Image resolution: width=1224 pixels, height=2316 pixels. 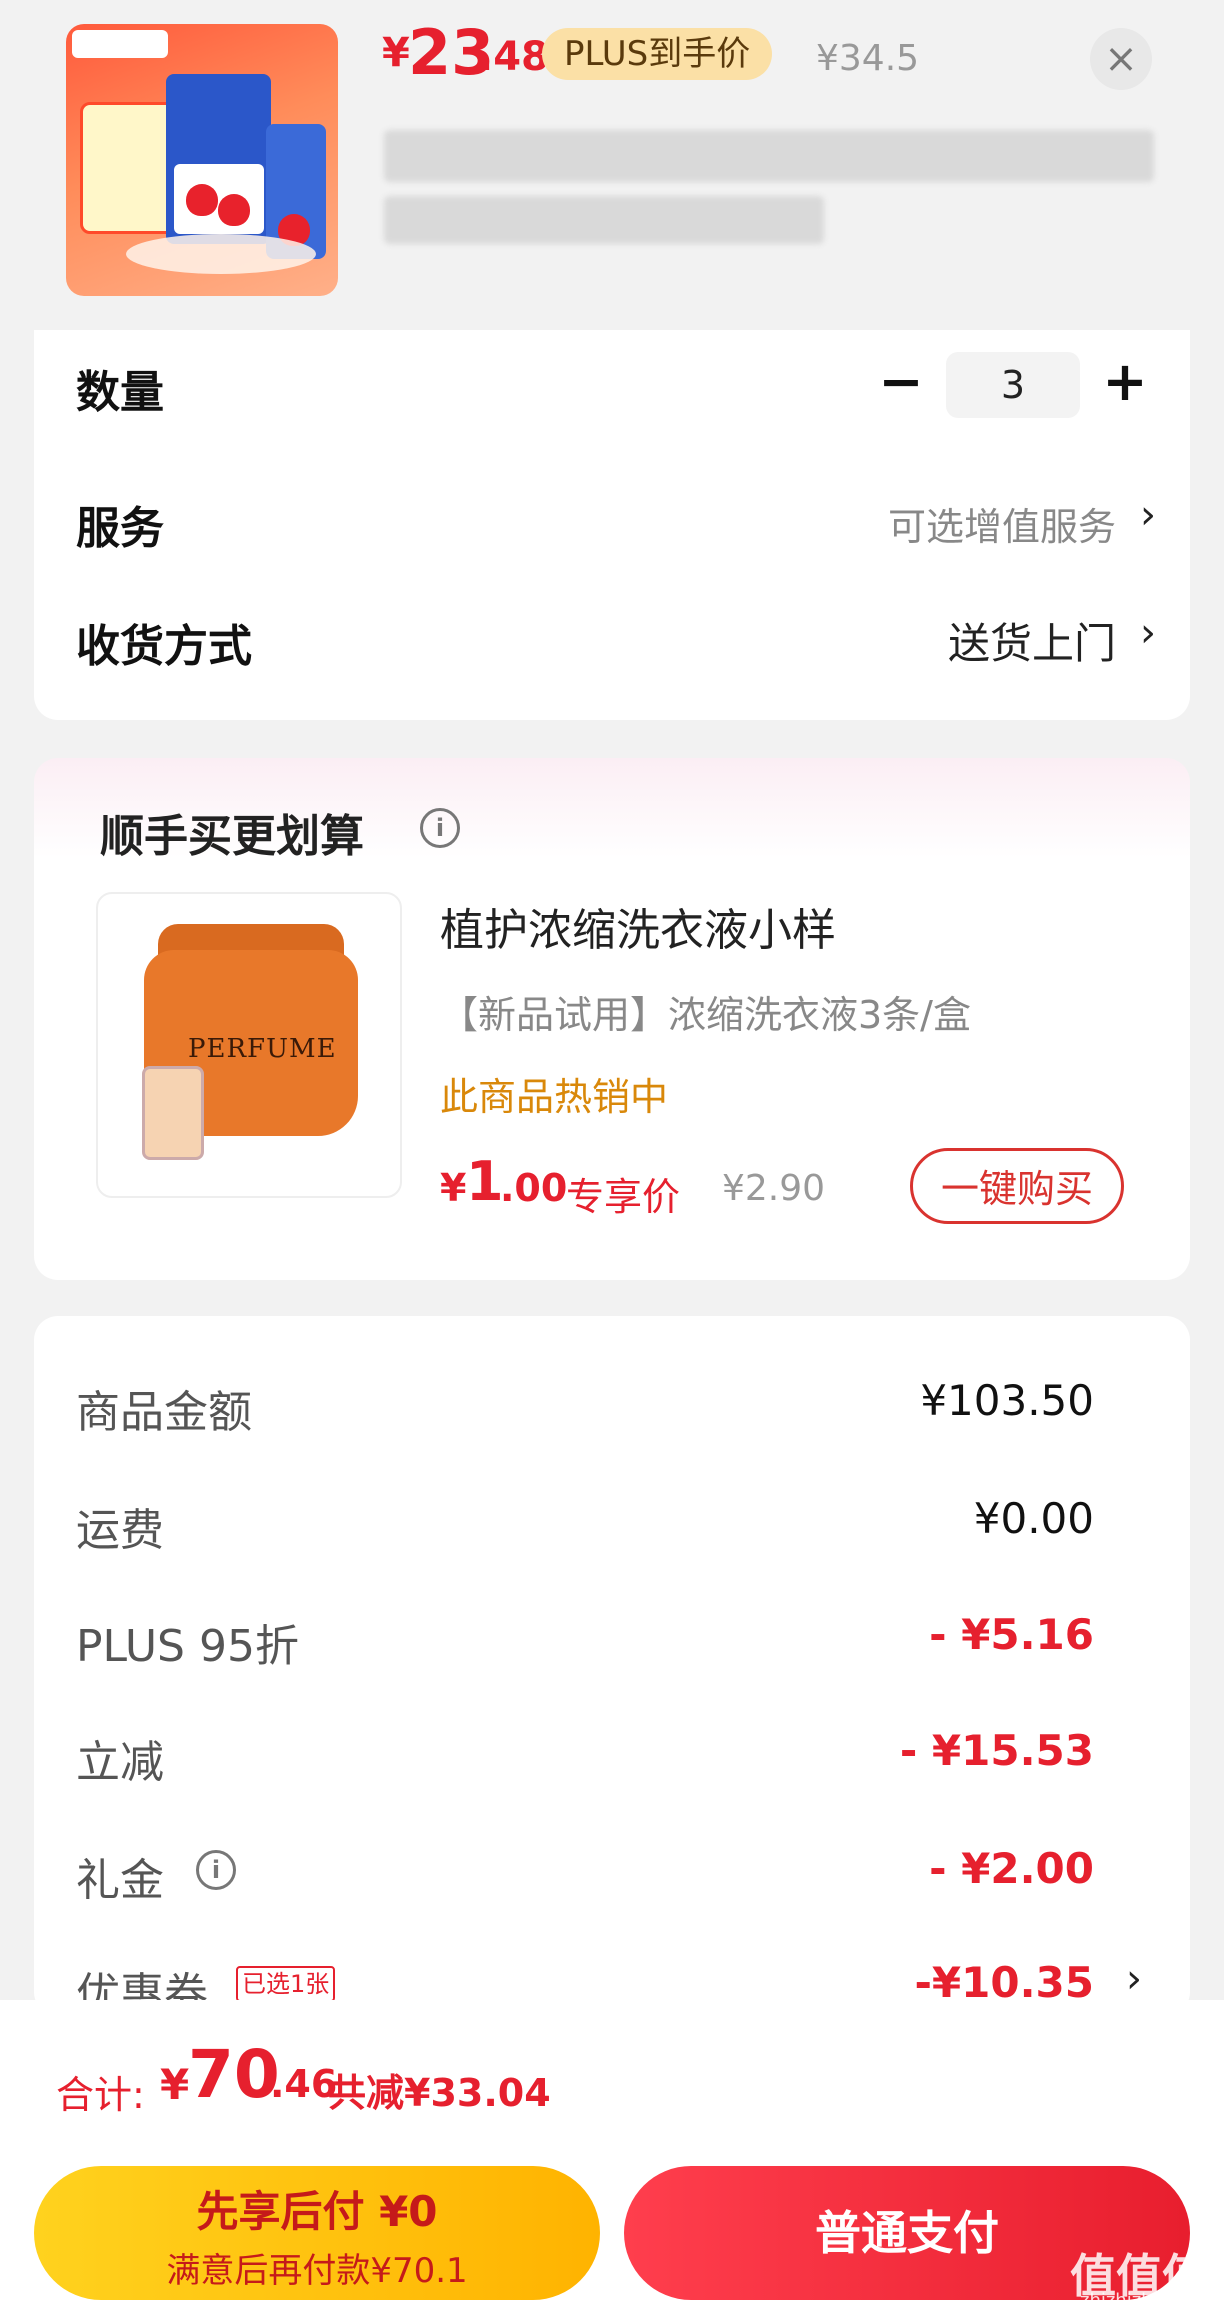 I want to click on service-value: 可选增值服务, so click(x=1001, y=527).